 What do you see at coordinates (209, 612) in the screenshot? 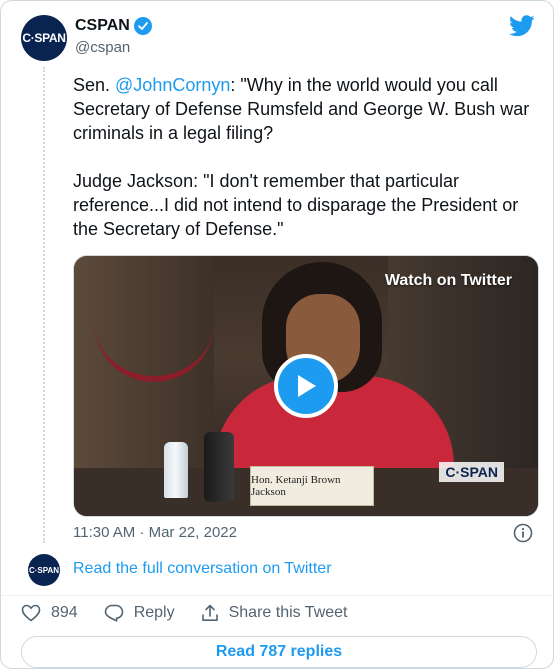
I see `share-icon` at bounding box center [209, 612].